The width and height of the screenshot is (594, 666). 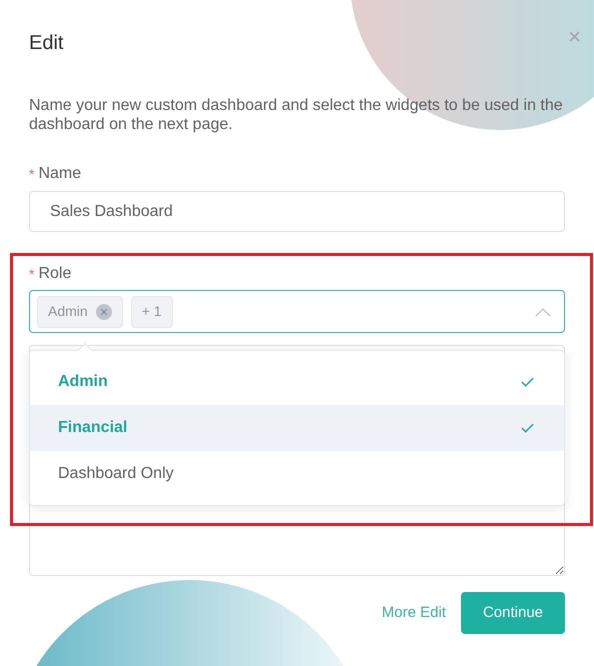 What do you see at coordinates (297, 474) in the screenshot?
I see `dropdown-option: Dashboard Only` at bounding box center [297, 474].